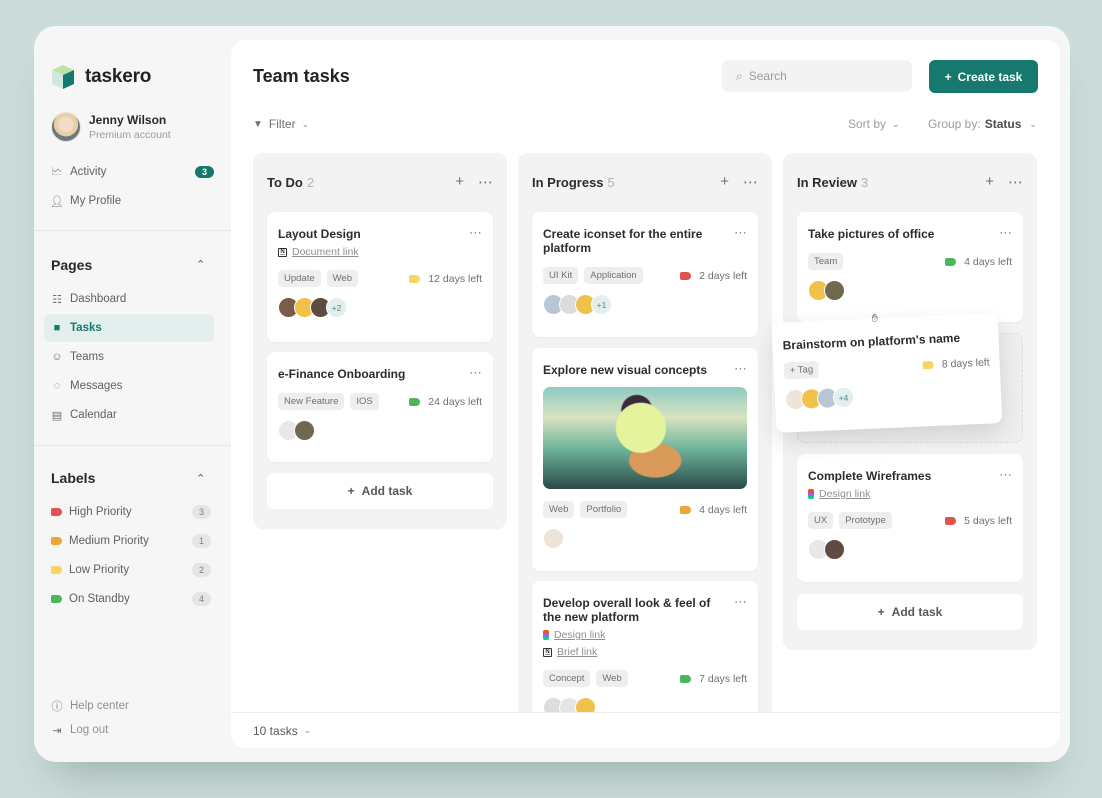 Image resolution: width=1102 pixels, height=798 pixels. What do you see at coordinates (910, 549) in the screenshot?
I see `assignees` at bounding box center [910, 549].